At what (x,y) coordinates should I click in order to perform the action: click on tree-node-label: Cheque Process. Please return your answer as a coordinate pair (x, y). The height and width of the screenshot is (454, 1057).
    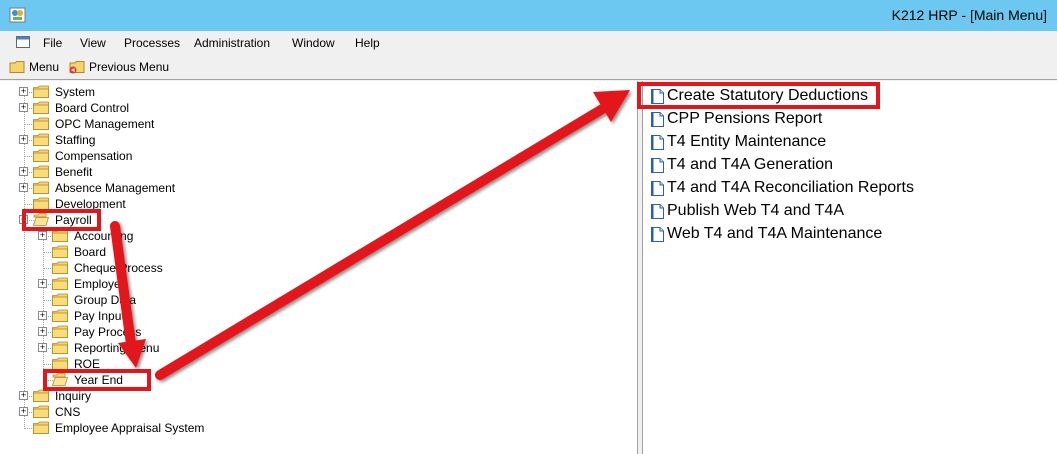
    Looking at the image, I should click on (118, 268).